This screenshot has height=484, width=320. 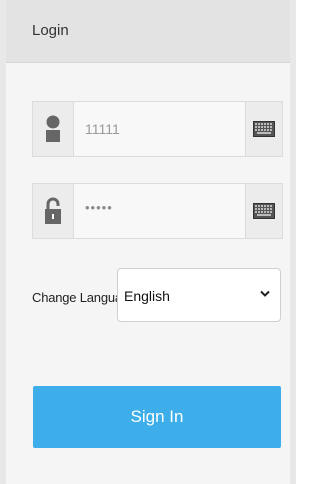 What do you see at coordinates (53, 129) in the screenshot?
I see `user-icon` at bounding box center [53, 129].